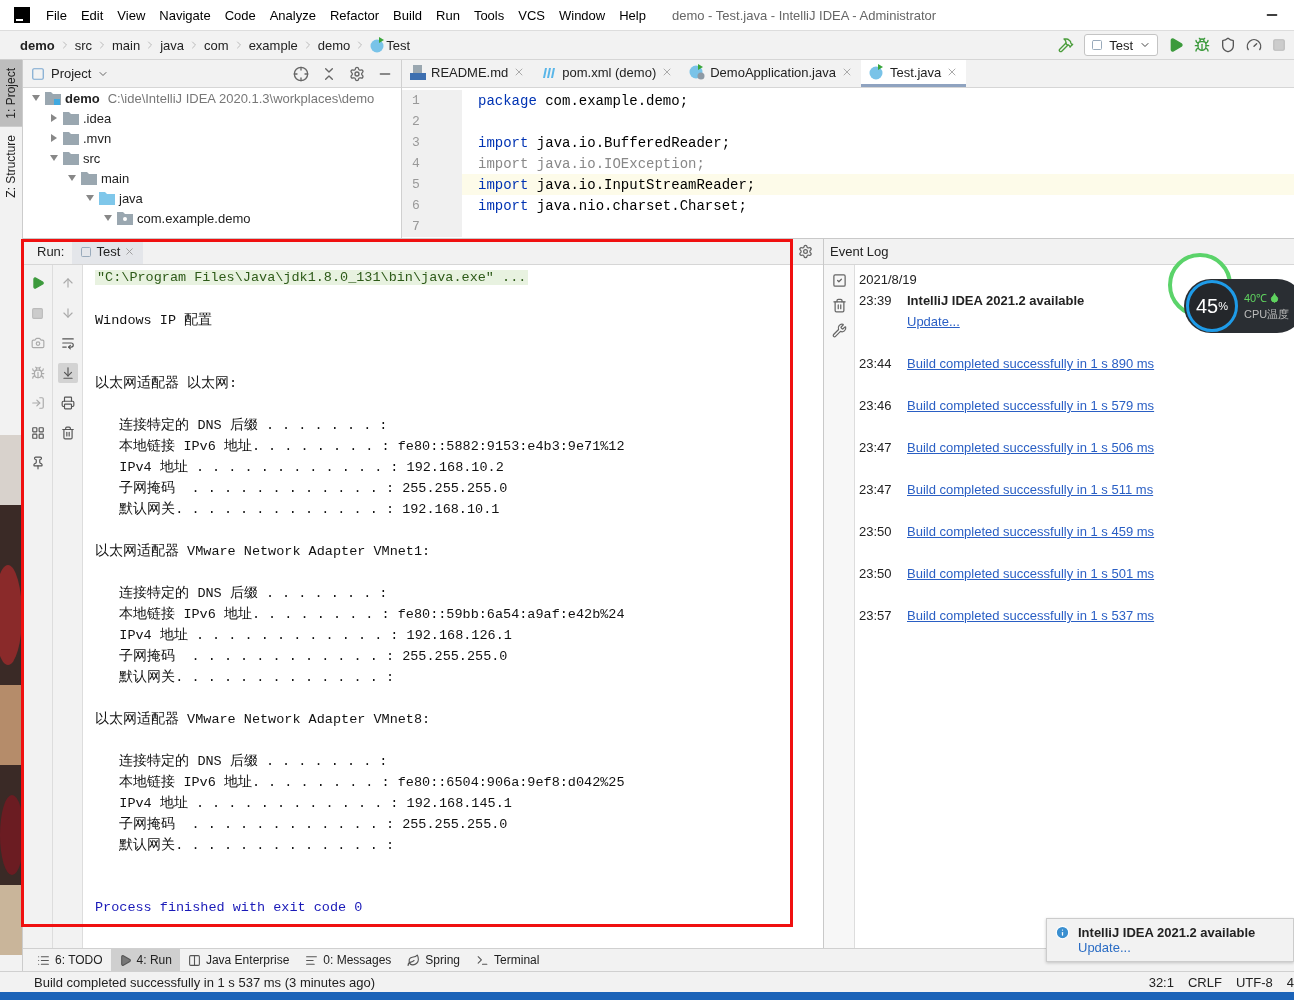  I want to click on tree-item: main, so click(115, 178).